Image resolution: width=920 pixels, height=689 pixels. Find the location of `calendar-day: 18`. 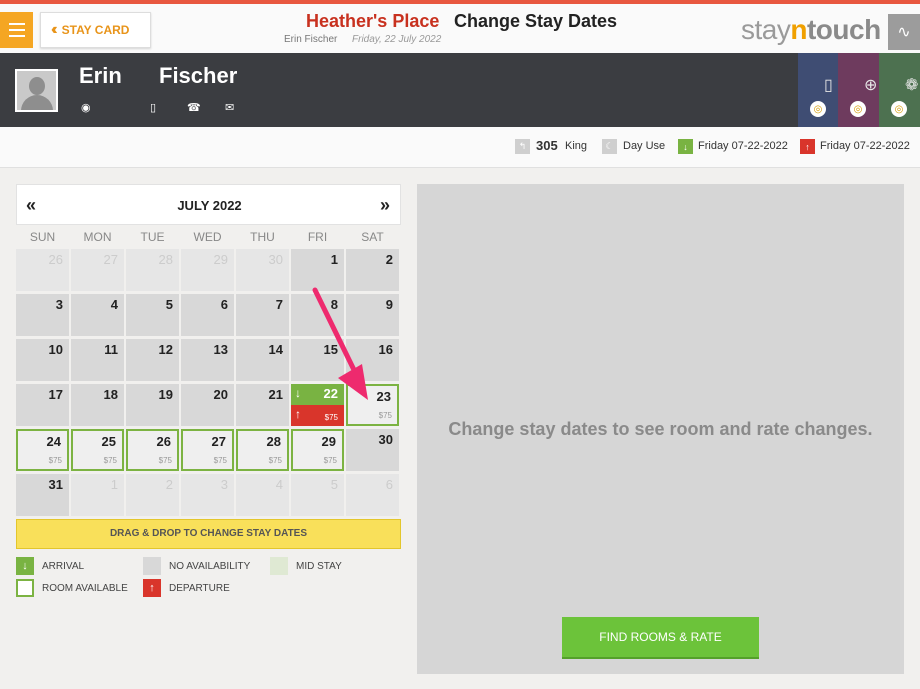

calendar-day: 18 is located at coordinates (97, 405).